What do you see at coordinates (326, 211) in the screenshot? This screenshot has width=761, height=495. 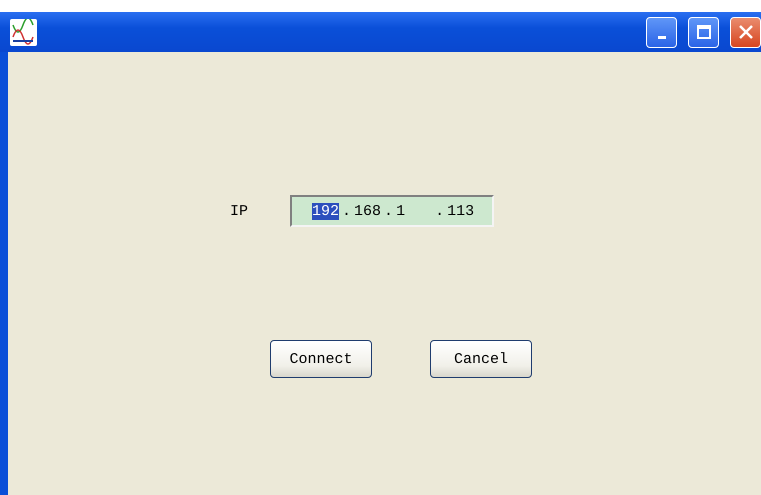 I see `ip-octet: 192` at bounding box center [326, 211].